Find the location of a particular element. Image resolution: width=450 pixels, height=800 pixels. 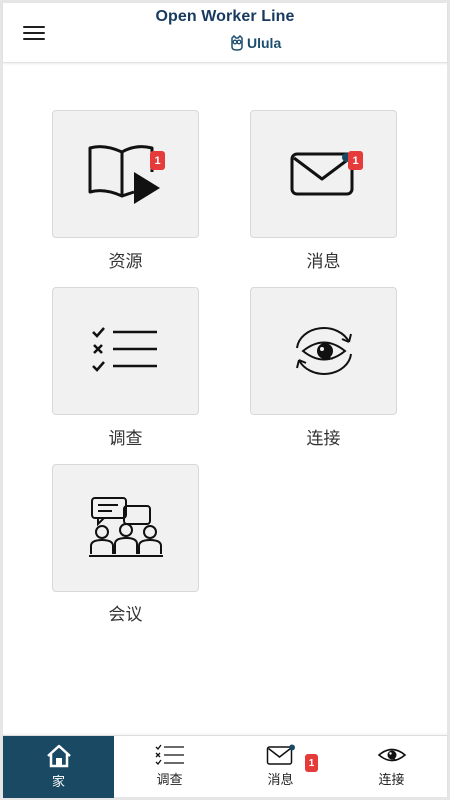

resources-badge: 1 is located at coordinates (157, 160).